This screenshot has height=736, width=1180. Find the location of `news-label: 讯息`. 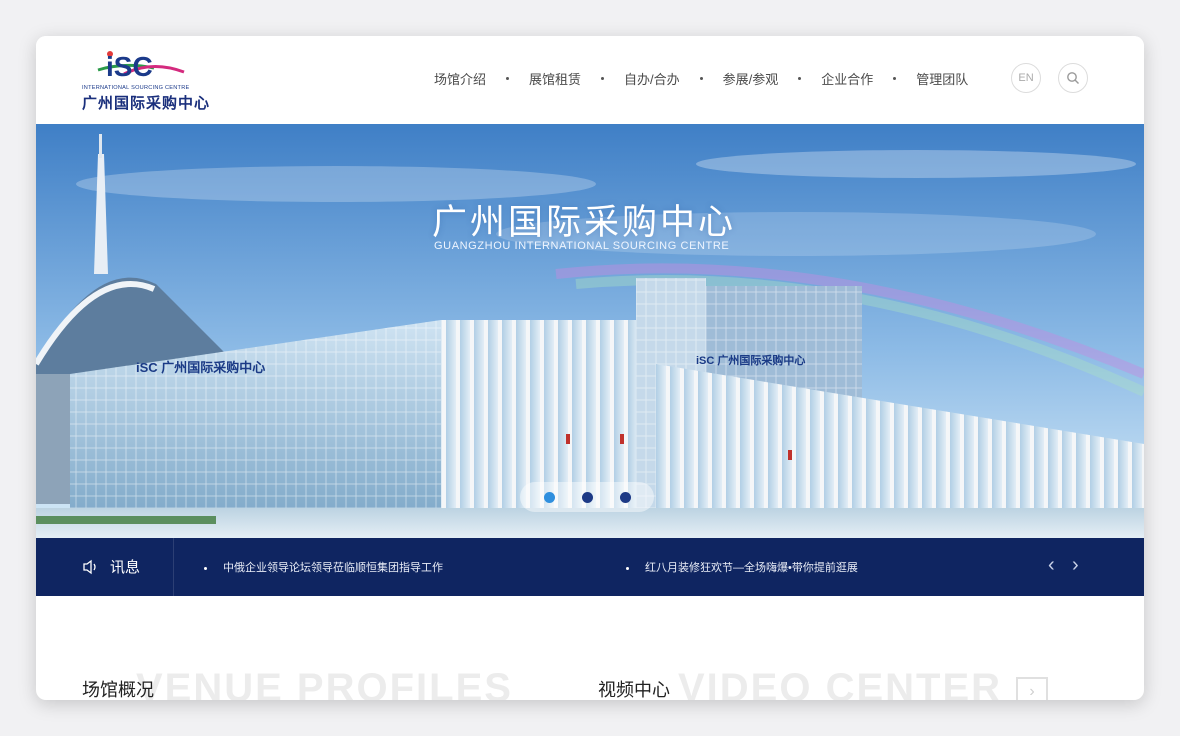

news-label: 讯息 is located at coordinates (111, 566).